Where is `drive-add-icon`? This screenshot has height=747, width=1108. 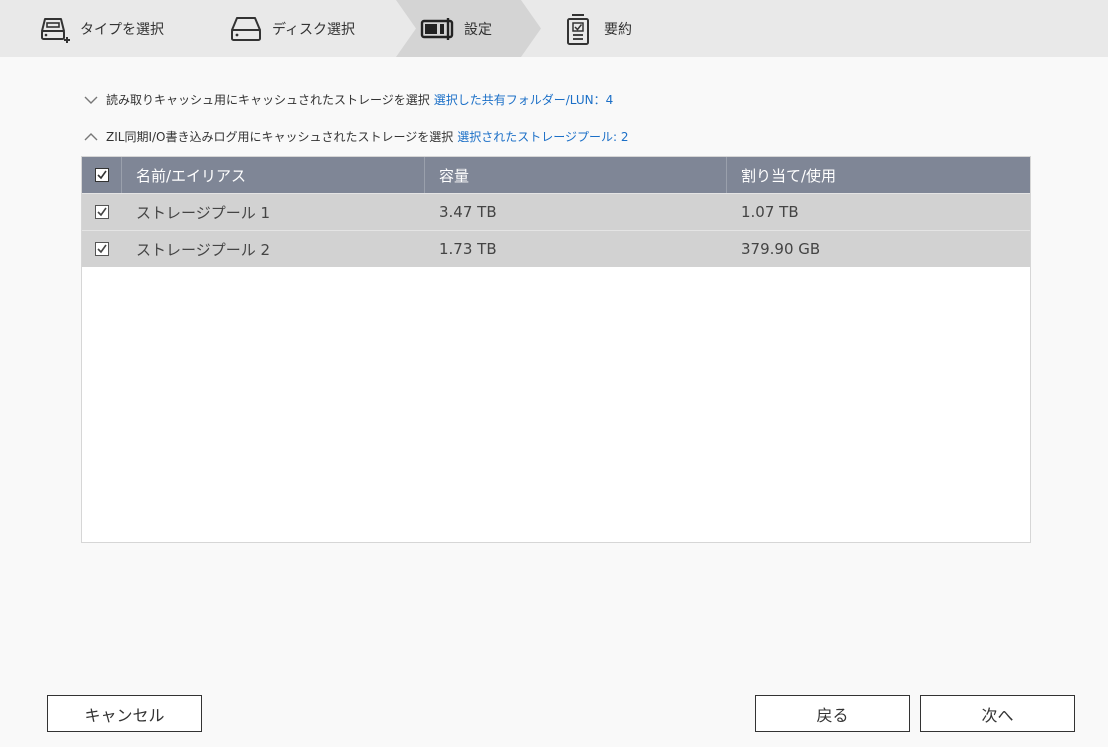
drive-add-icon is located at coordinates (54, 29).